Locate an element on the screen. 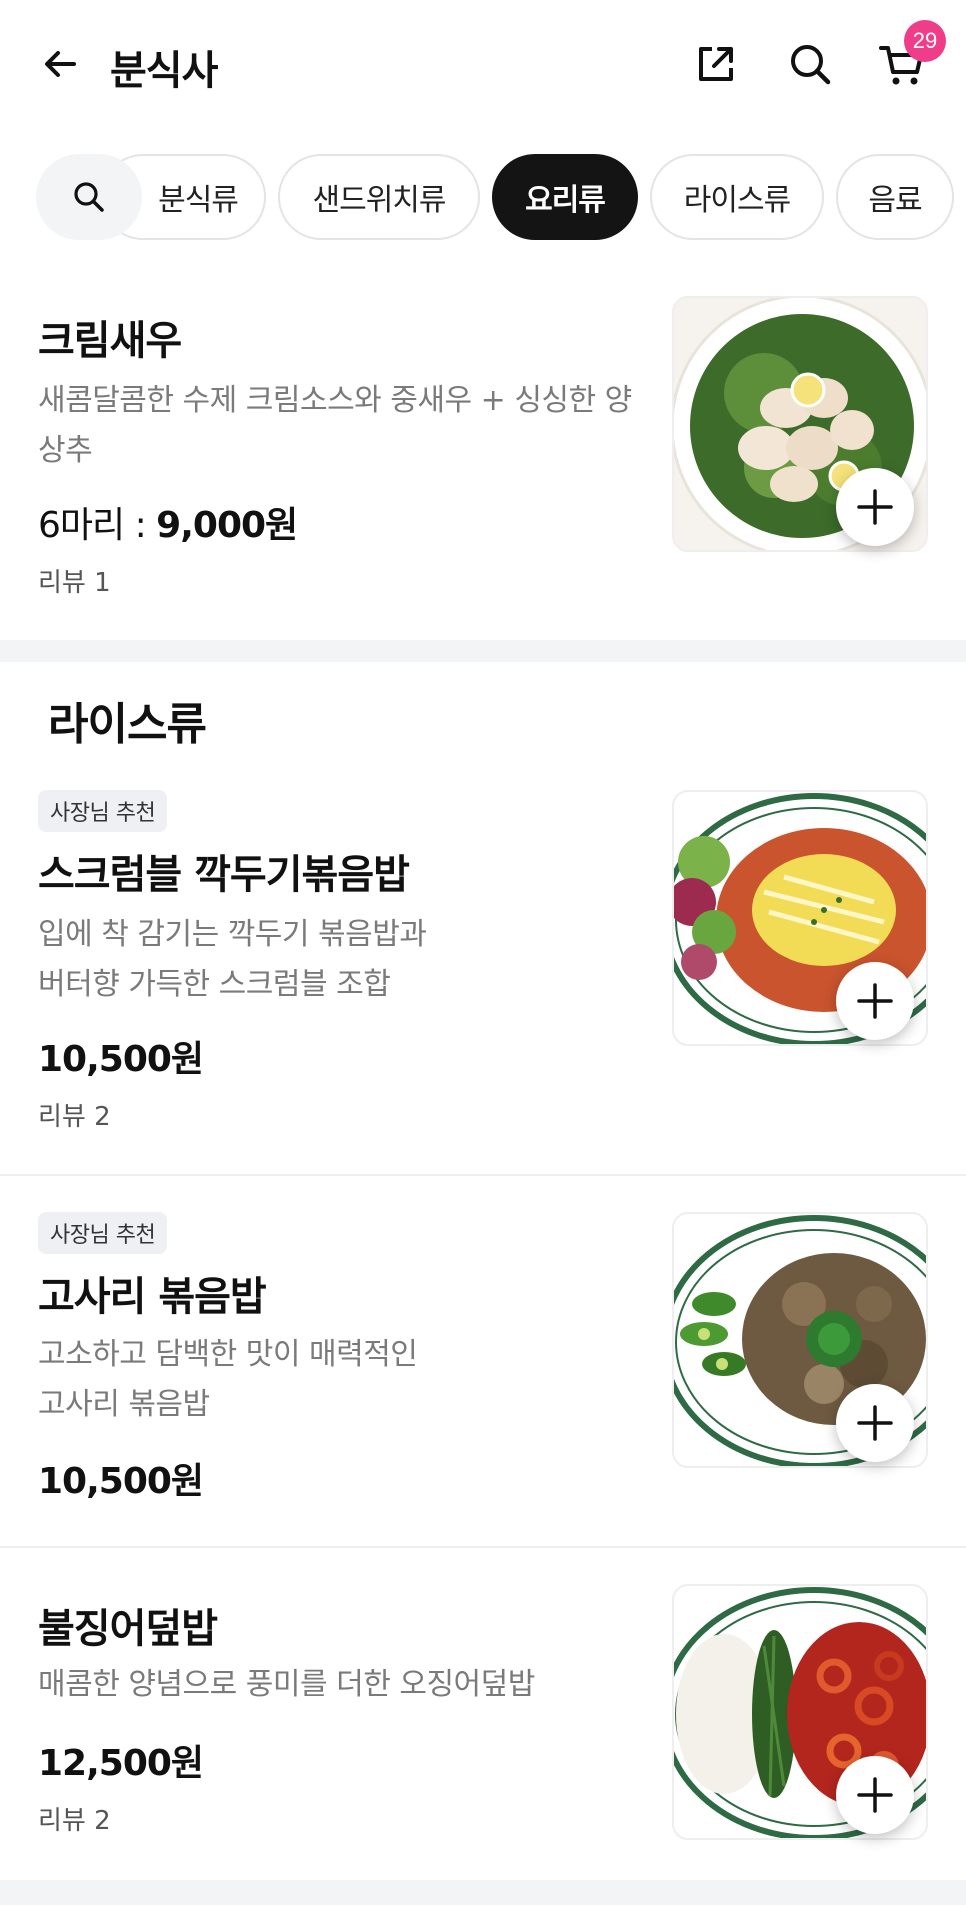 The height and width of the screenshot is (1905, 966). item-name: 스크럼블 깍두기볶음밥 is located at coordinates (224, 875).